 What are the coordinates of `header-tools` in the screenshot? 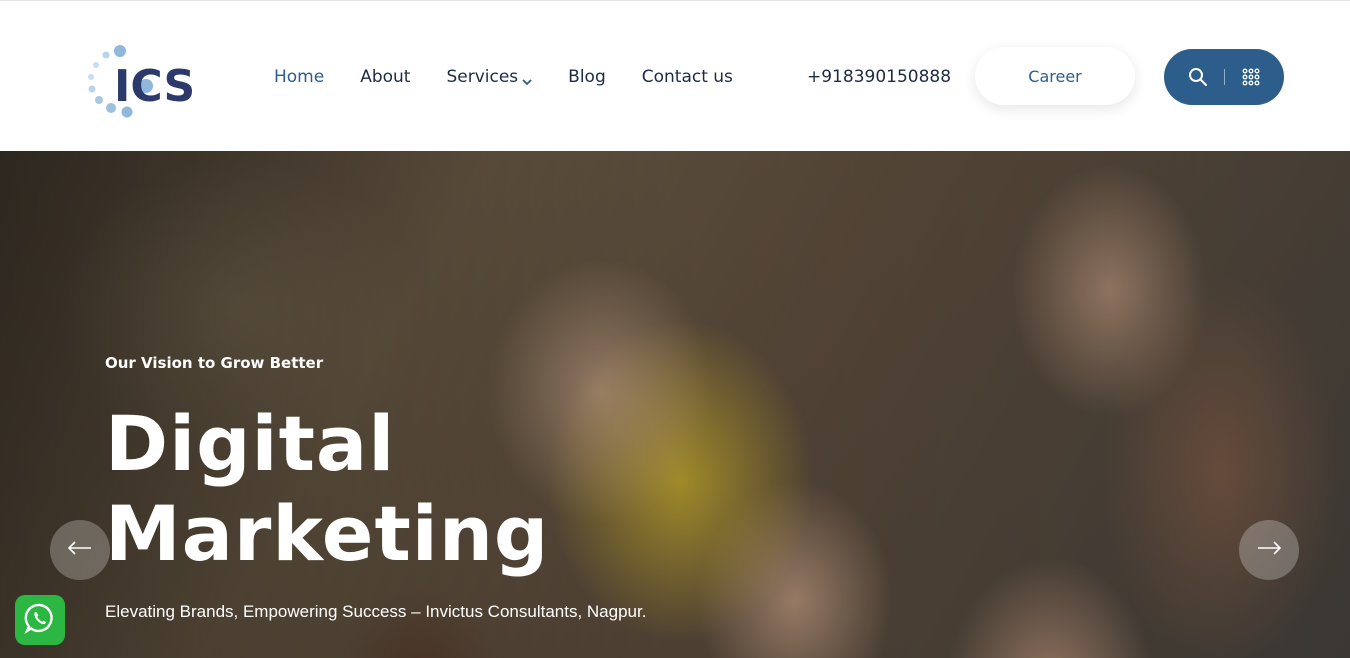 It's located at (1224, 77).